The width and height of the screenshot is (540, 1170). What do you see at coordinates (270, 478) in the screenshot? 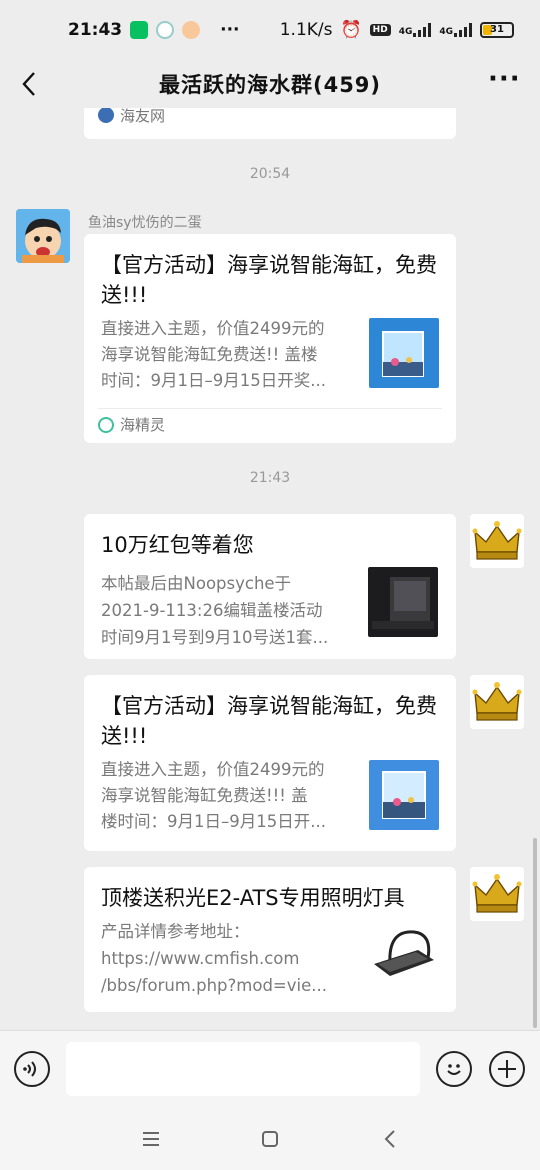
I see `timestamp: 21:43` at bounding box center [270, 478].